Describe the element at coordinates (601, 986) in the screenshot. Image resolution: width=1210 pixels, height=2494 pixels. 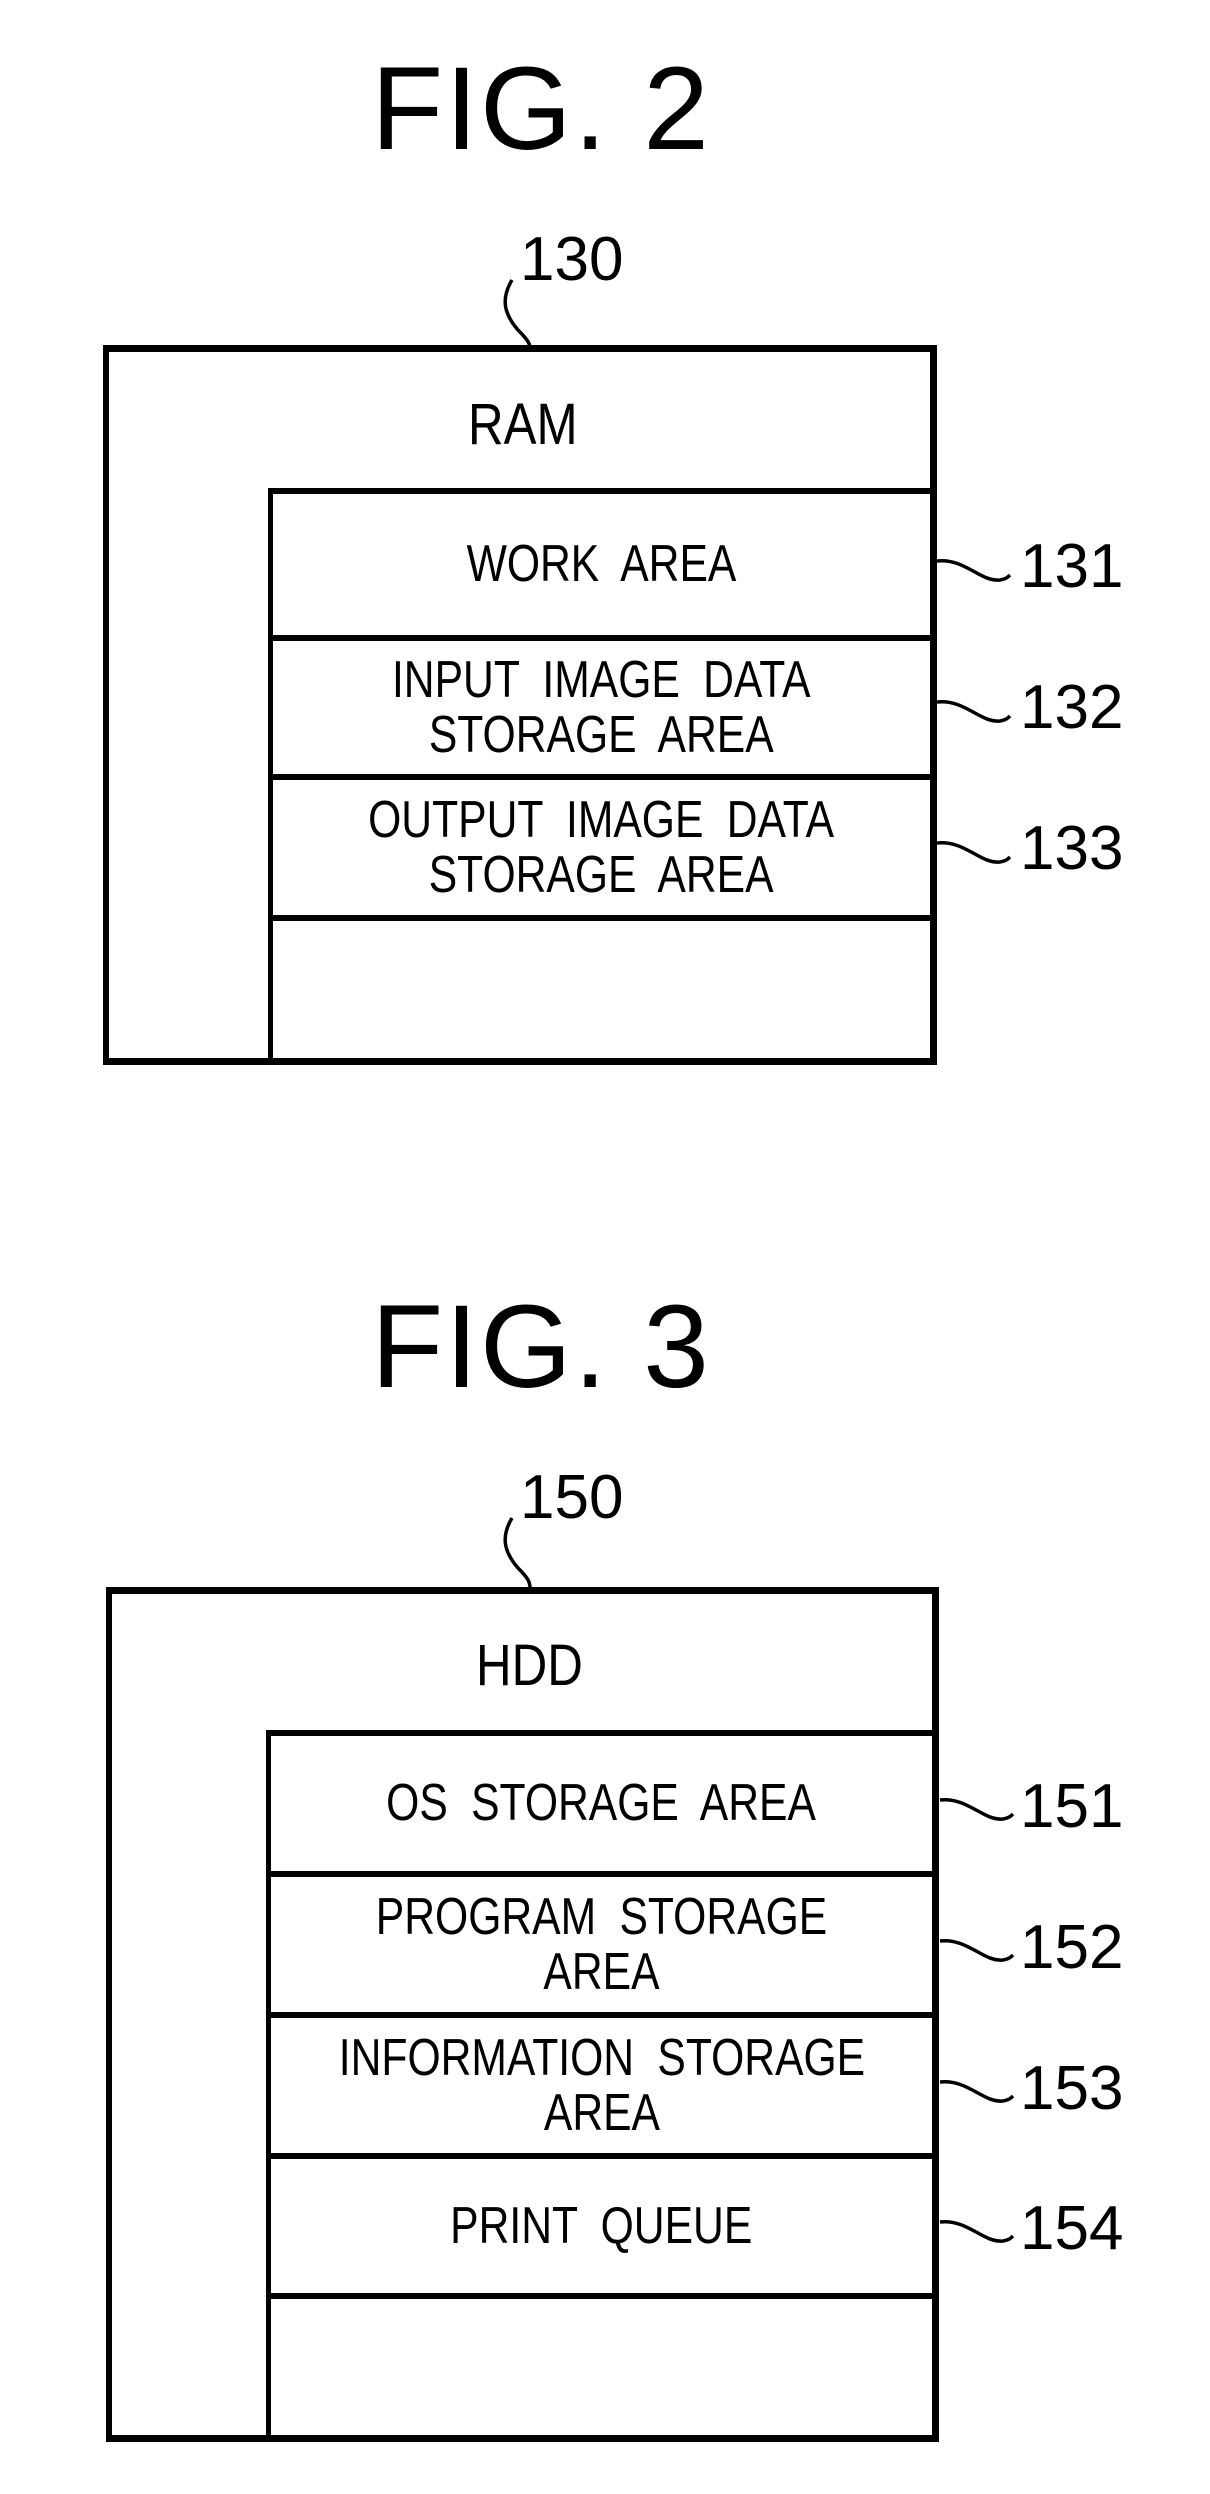
I see `ram-empty-row` at that location.